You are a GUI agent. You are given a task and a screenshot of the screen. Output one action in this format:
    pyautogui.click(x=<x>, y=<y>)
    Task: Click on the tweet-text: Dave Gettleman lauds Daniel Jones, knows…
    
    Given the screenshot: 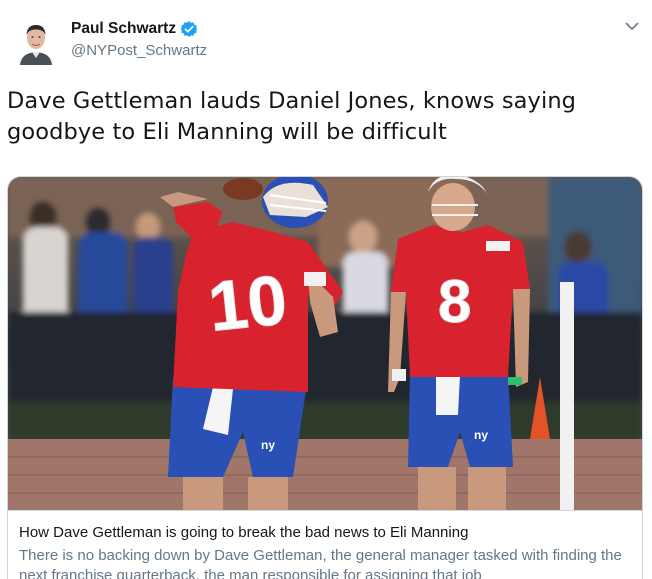 What is the action you would take?
    pyautogui.click(x=292, y=116)
    